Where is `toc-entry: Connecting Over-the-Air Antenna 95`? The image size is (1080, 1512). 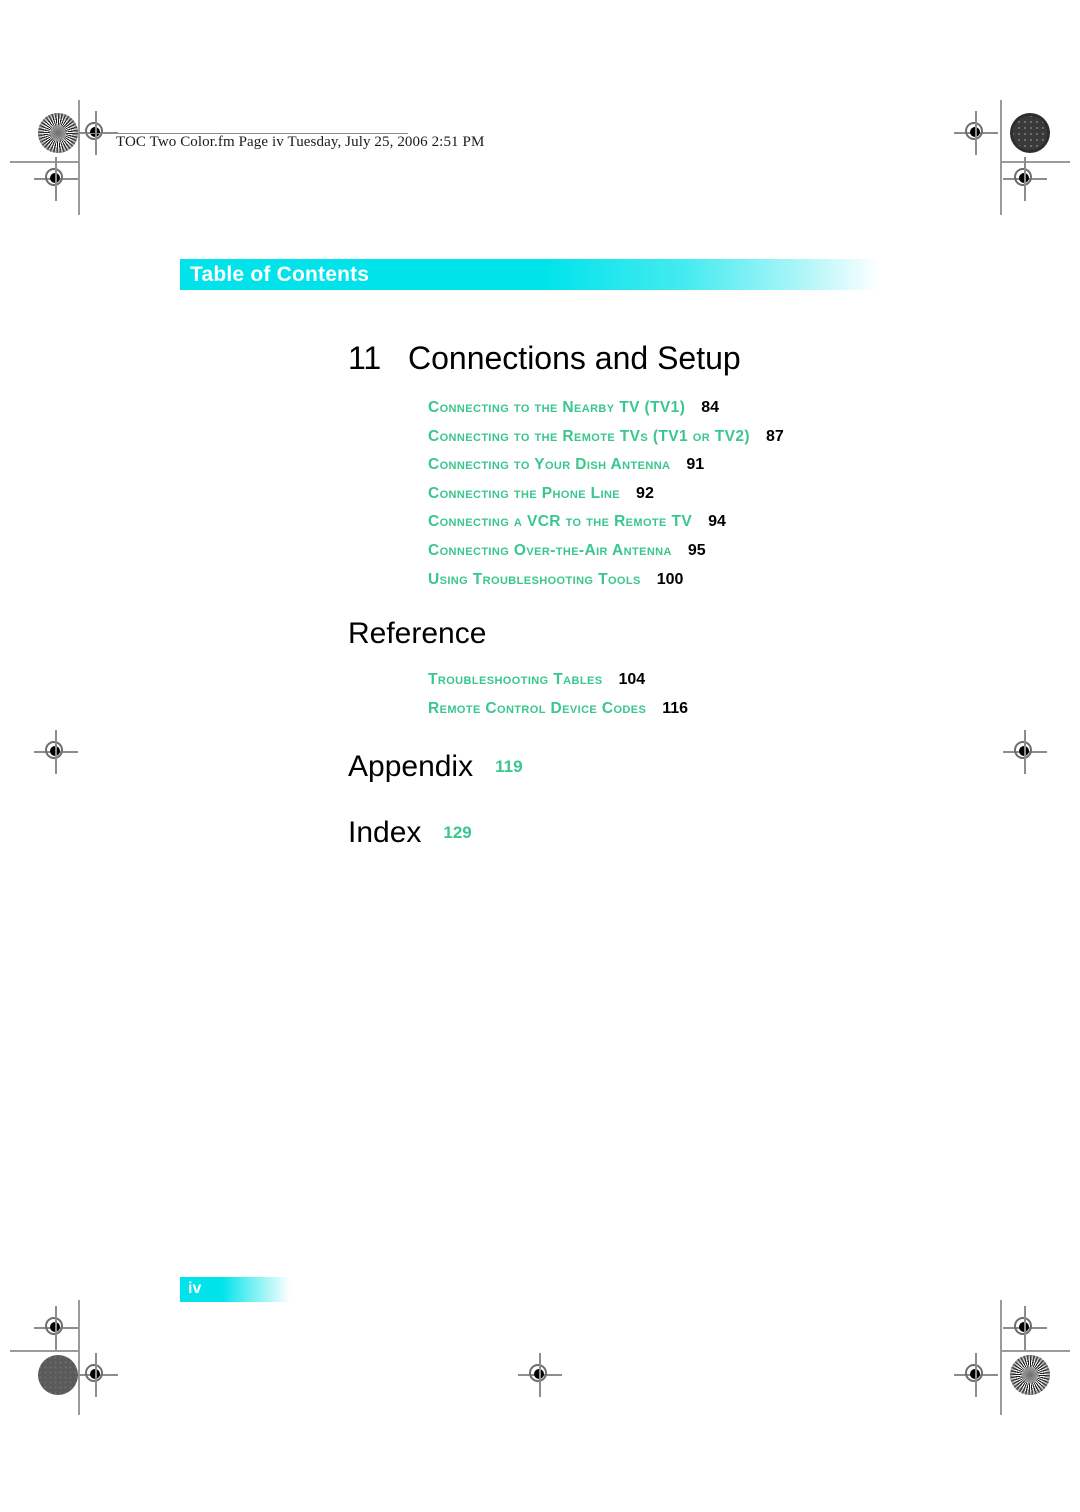
toc-entry: Connecting Over-the-Air Antenna 95 is located at coordinates (606, 551).